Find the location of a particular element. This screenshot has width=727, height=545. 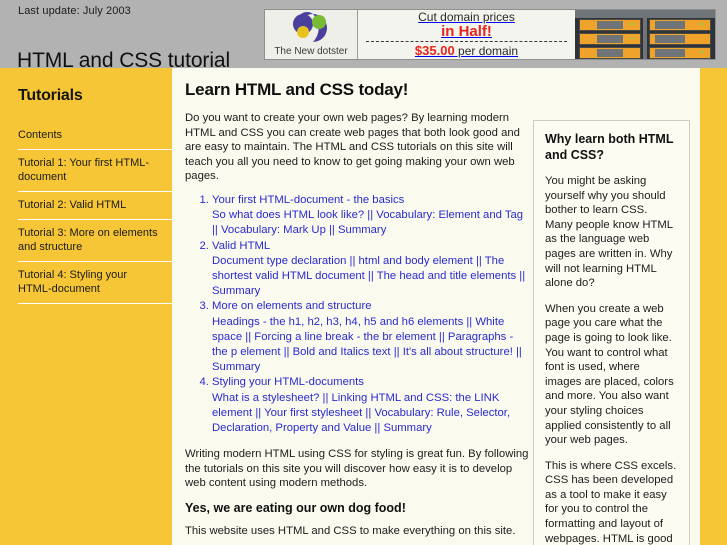

ad-brand-label: The New dotster is located at coordinates (311, 51).